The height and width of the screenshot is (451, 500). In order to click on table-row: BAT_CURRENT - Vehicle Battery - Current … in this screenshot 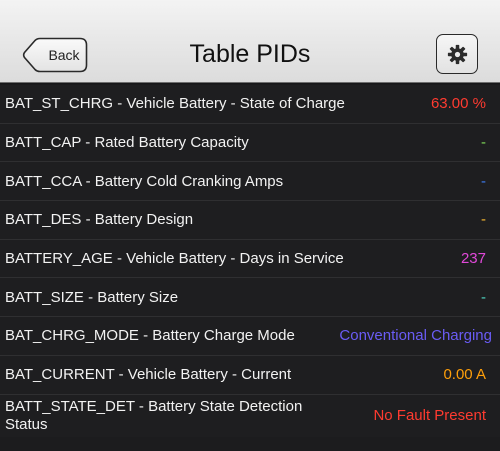, I will do `click(250, 375)`.